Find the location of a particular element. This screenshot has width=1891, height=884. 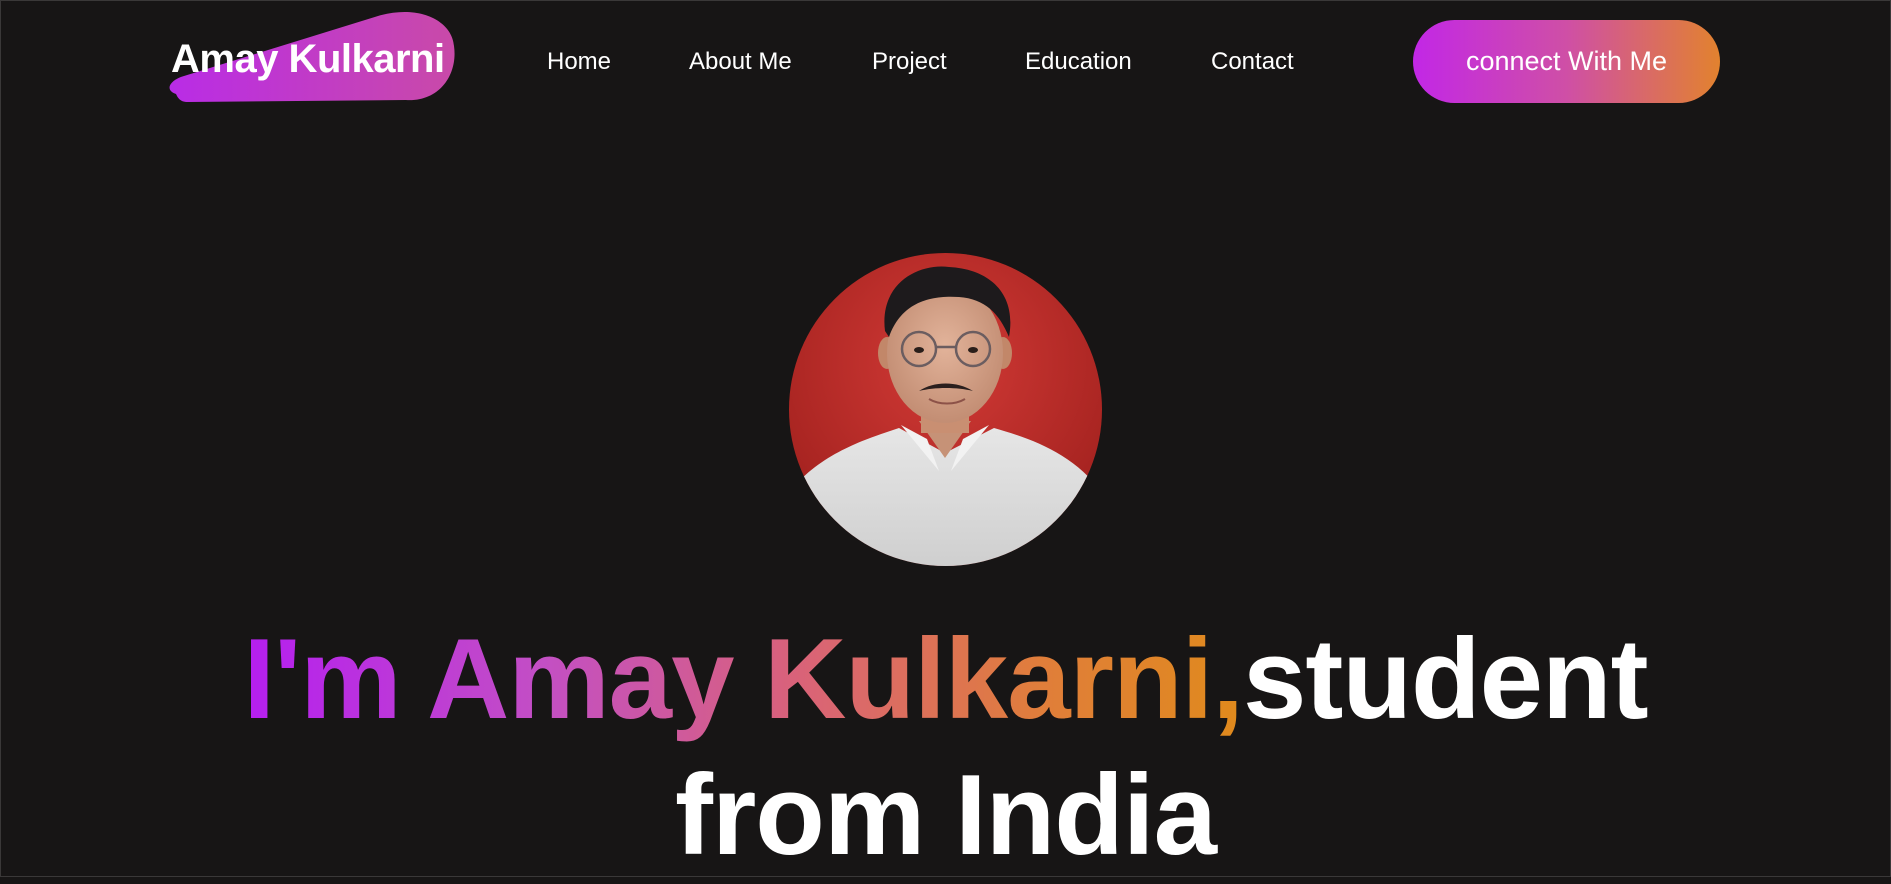

logo-link: Amay Kulkarni is located at coordinates (313, 58).